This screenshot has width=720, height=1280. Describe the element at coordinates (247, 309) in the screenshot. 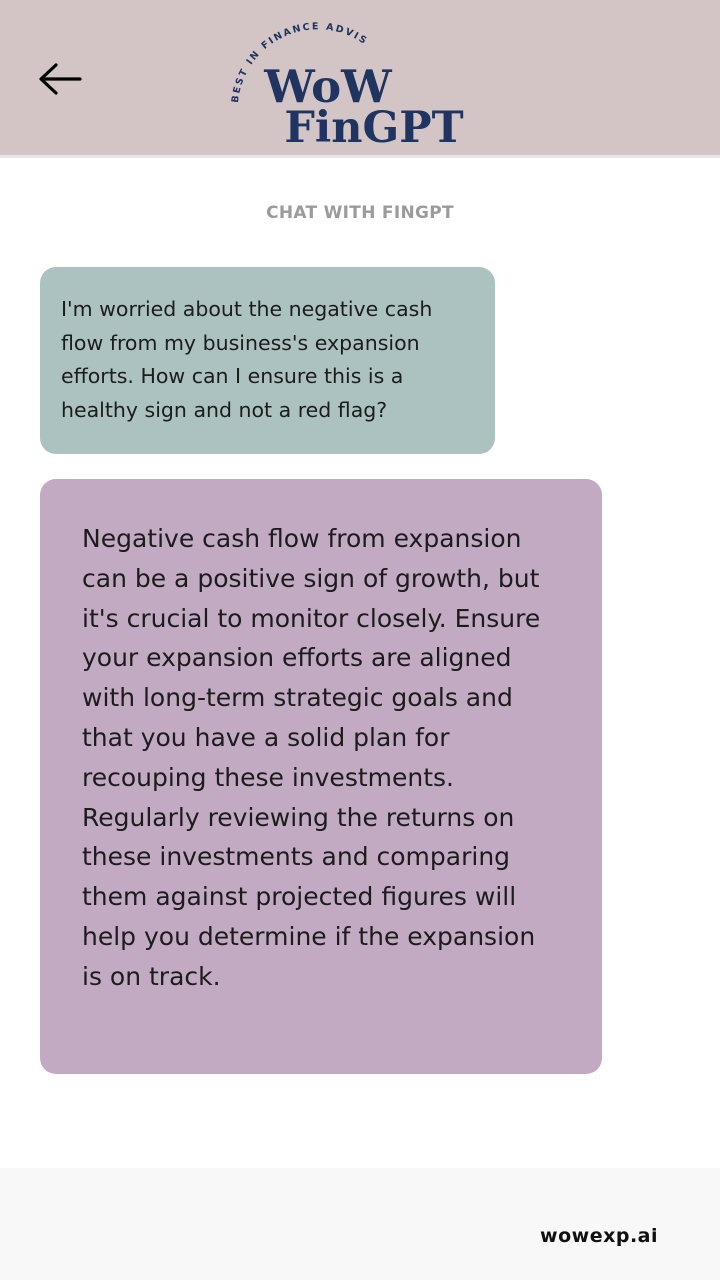

I see `message-line: I'm worried about the negative cash` at that location.